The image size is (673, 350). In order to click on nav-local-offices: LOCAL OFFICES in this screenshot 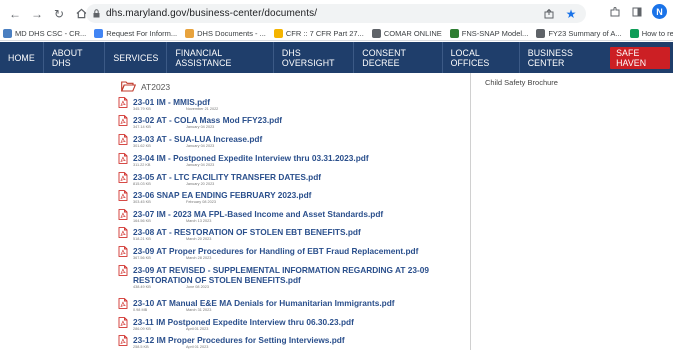, I will do `click(480, 57)`.